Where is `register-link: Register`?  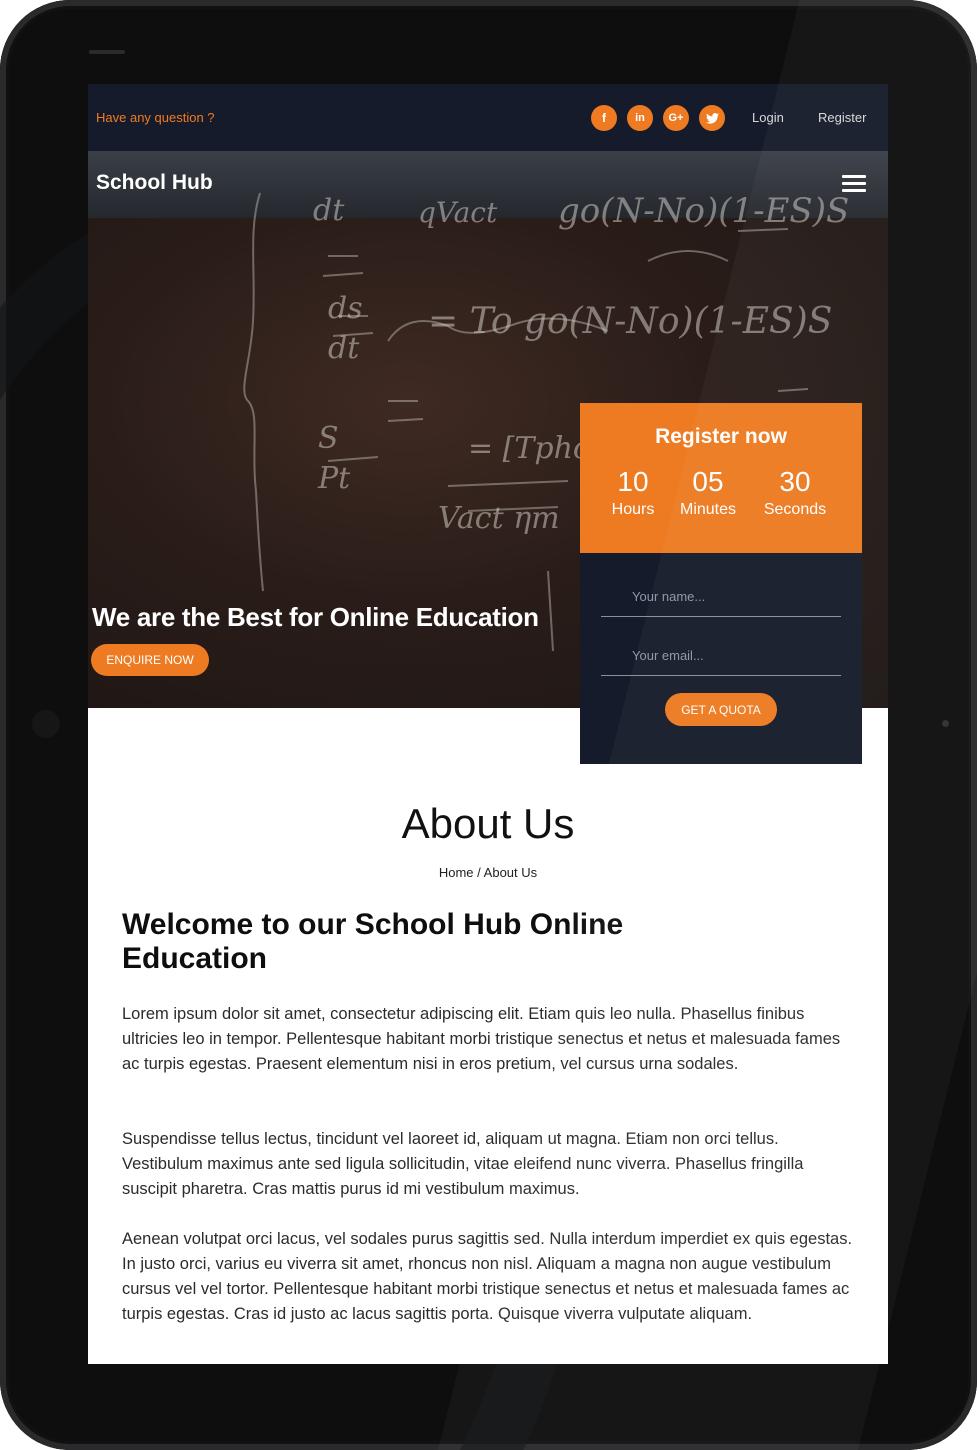 register-link: Register is located at coordinates (842, 117).